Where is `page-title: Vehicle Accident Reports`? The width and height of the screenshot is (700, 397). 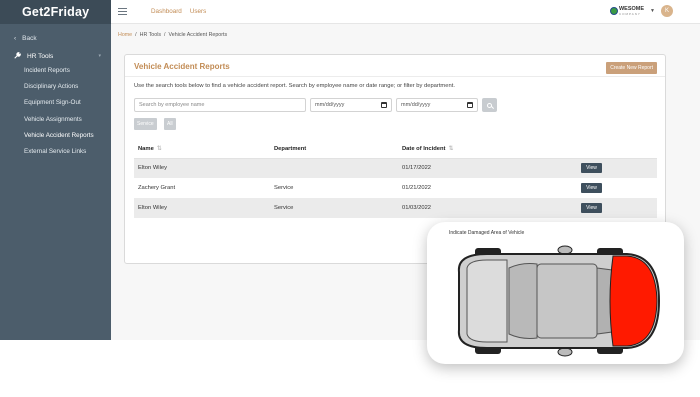
page-title: Vehicle Accident Reports is located at coordinates (182, 66).